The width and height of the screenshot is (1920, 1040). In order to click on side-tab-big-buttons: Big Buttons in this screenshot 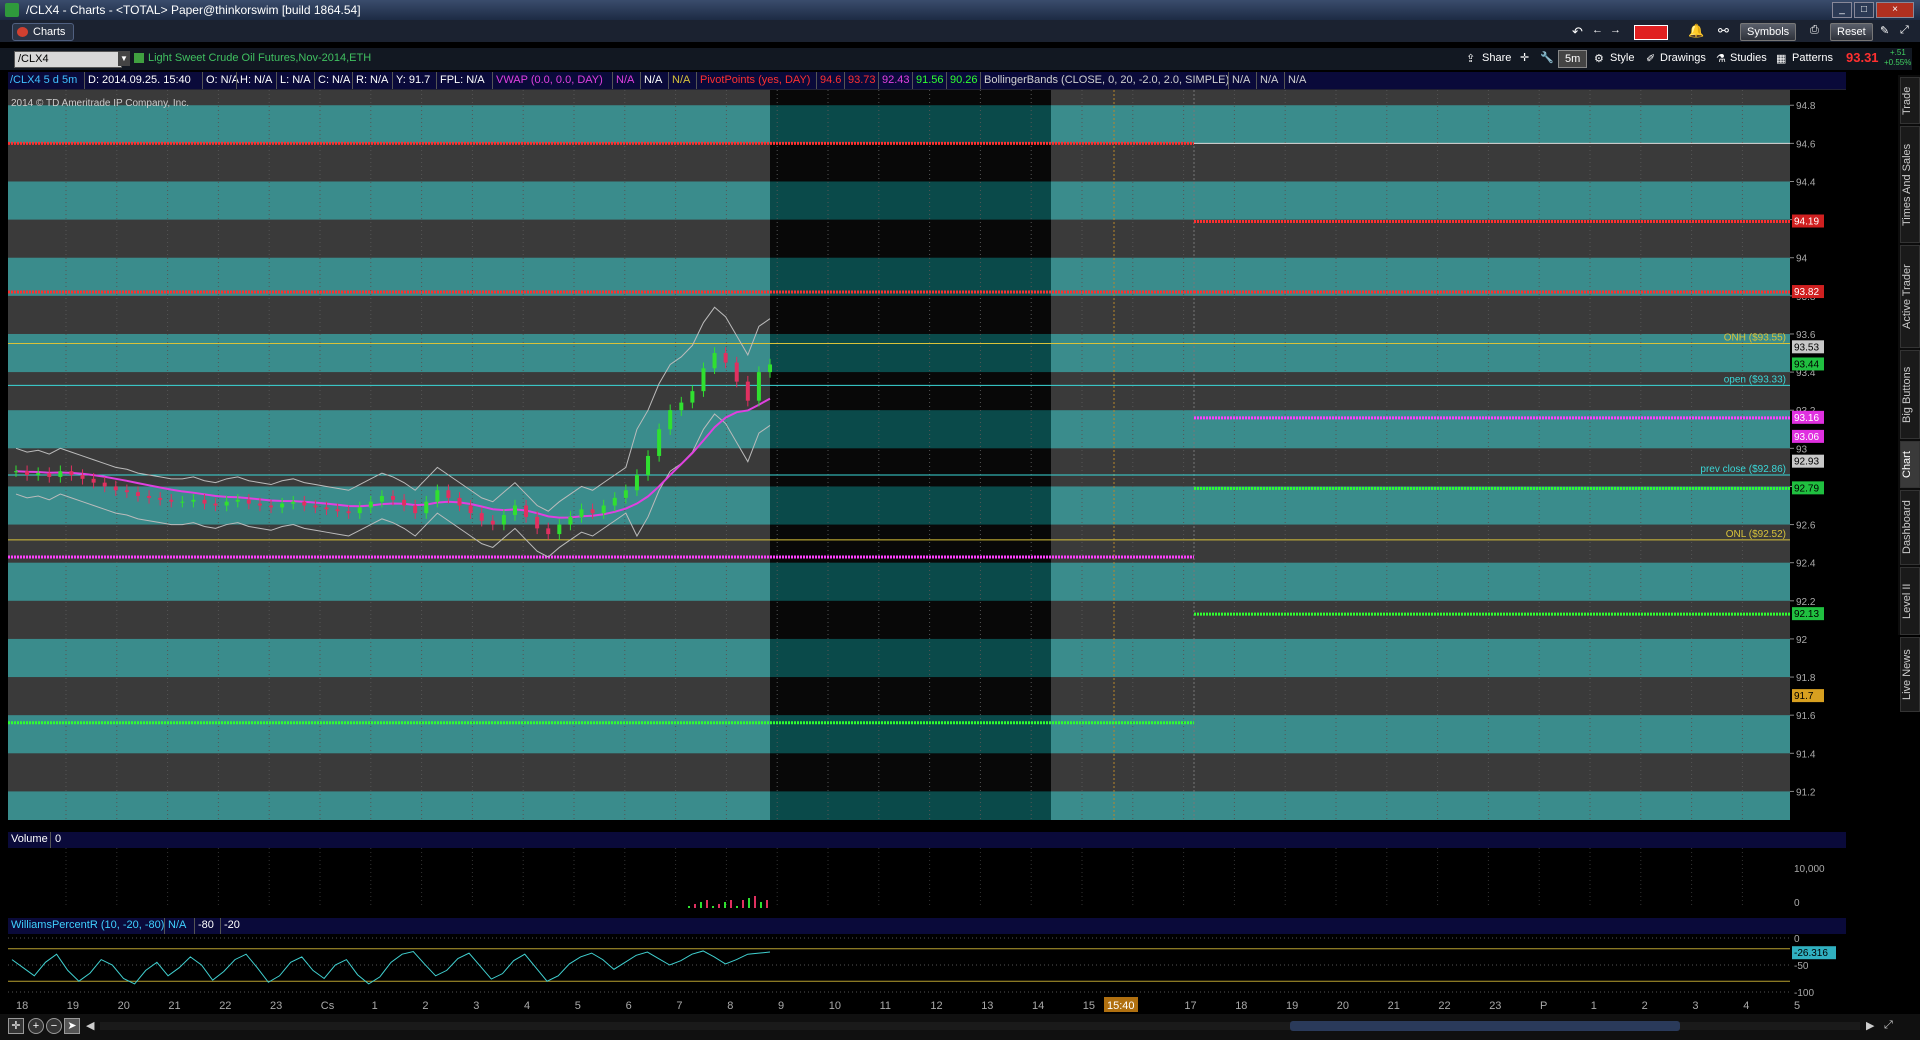, I will do `click(1910, 394)`.